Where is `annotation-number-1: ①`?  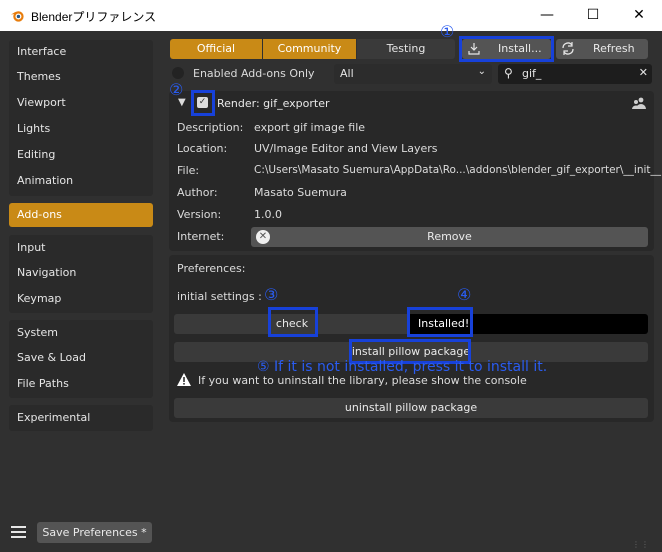 annotation-number-1: ① is located at coordinates (447, 31).